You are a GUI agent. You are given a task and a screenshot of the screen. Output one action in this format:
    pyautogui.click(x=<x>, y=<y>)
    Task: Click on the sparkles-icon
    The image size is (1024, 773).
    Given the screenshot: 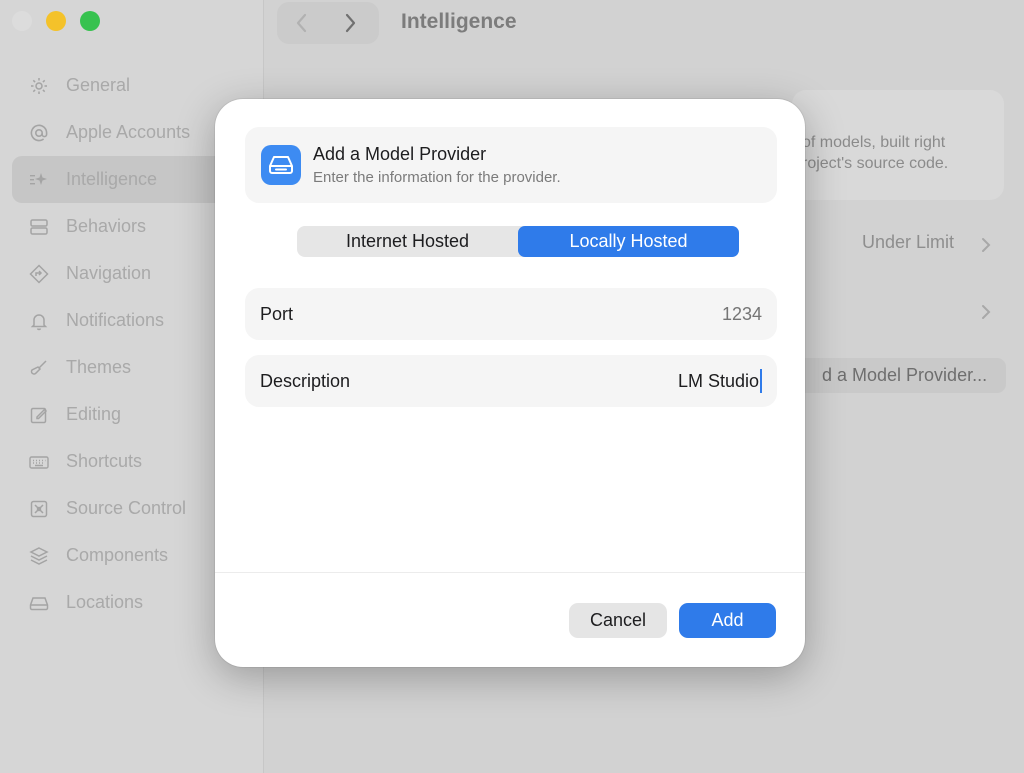 What is the action you would take?
    pyautogui.click(x=39, y=180)
    